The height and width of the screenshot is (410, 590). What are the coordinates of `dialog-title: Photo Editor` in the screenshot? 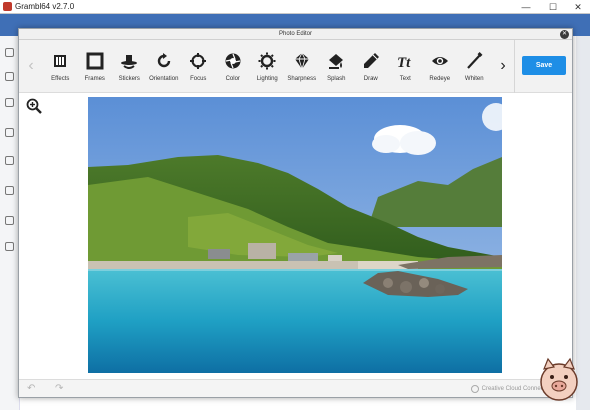 It's located at (295, 34).